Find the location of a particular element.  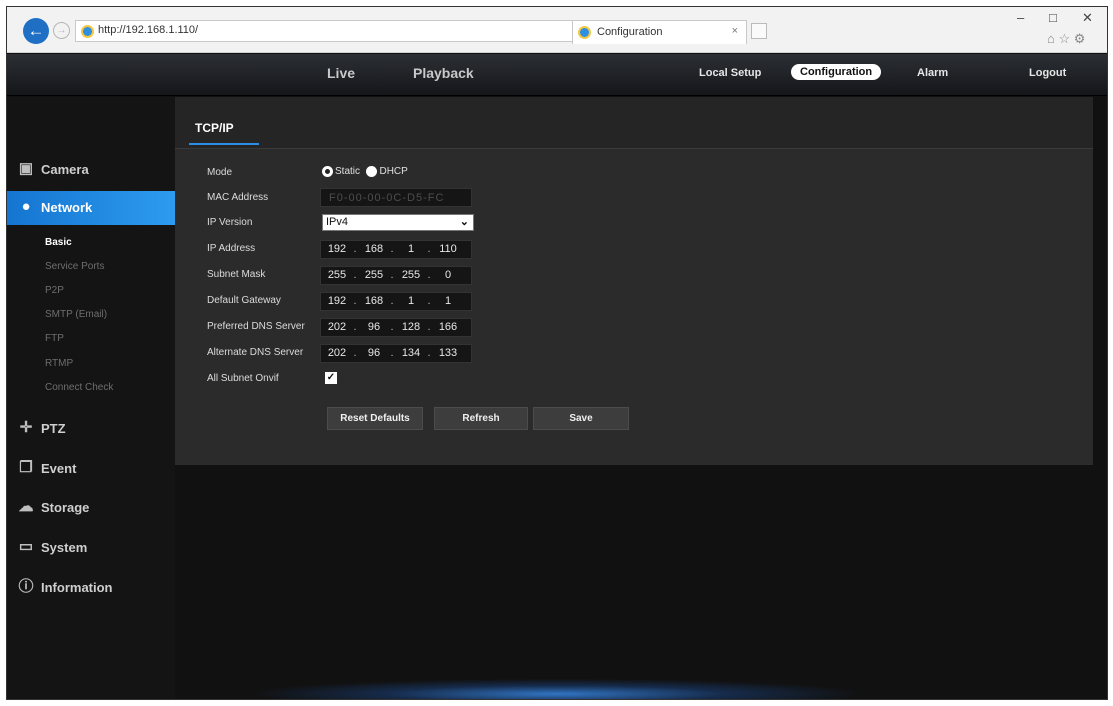

sidebar-item-label: Information is located at coordinates (77, 587).